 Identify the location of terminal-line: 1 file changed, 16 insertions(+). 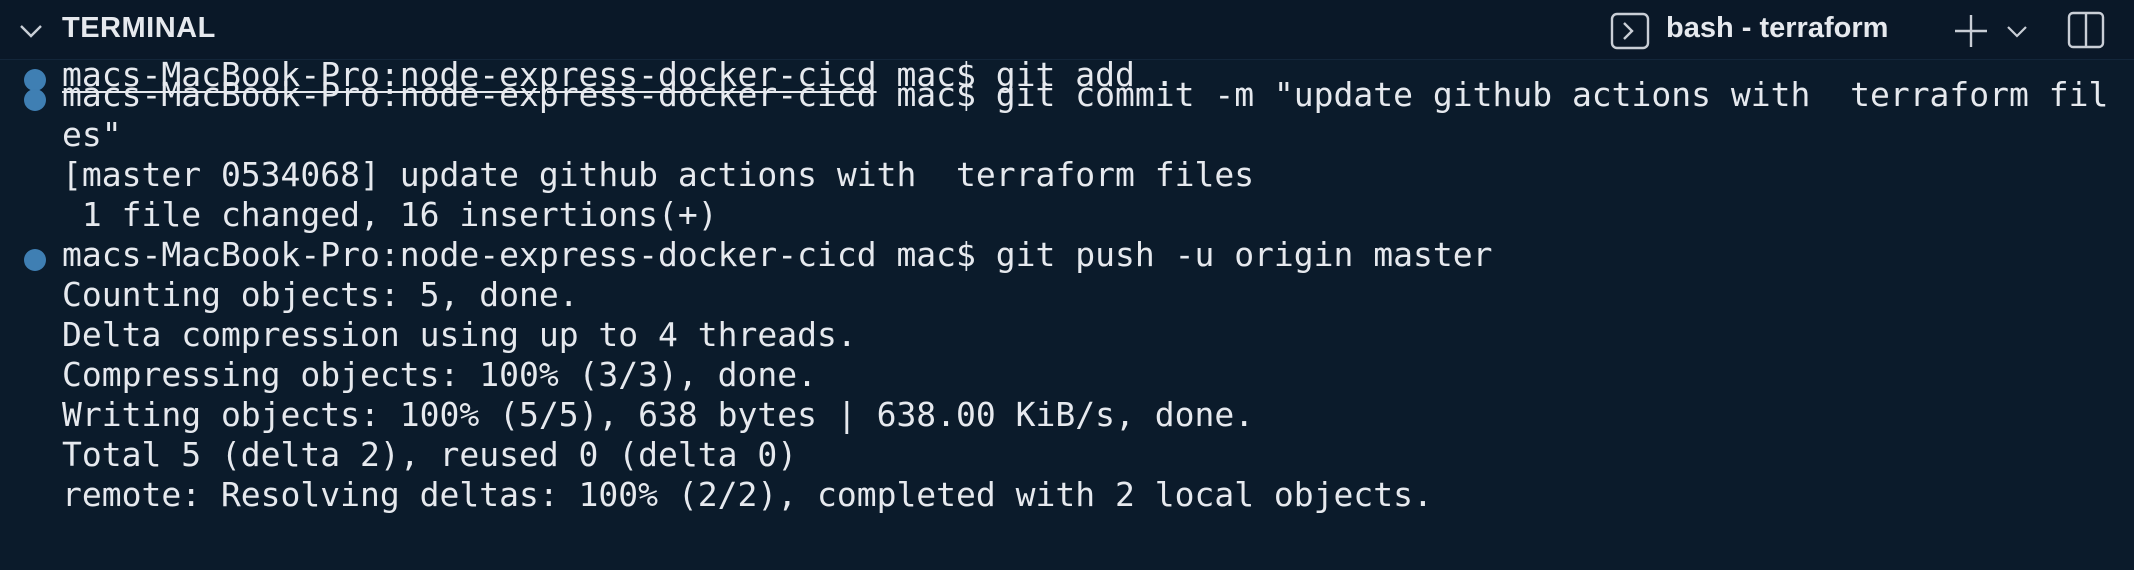
(390, 214).